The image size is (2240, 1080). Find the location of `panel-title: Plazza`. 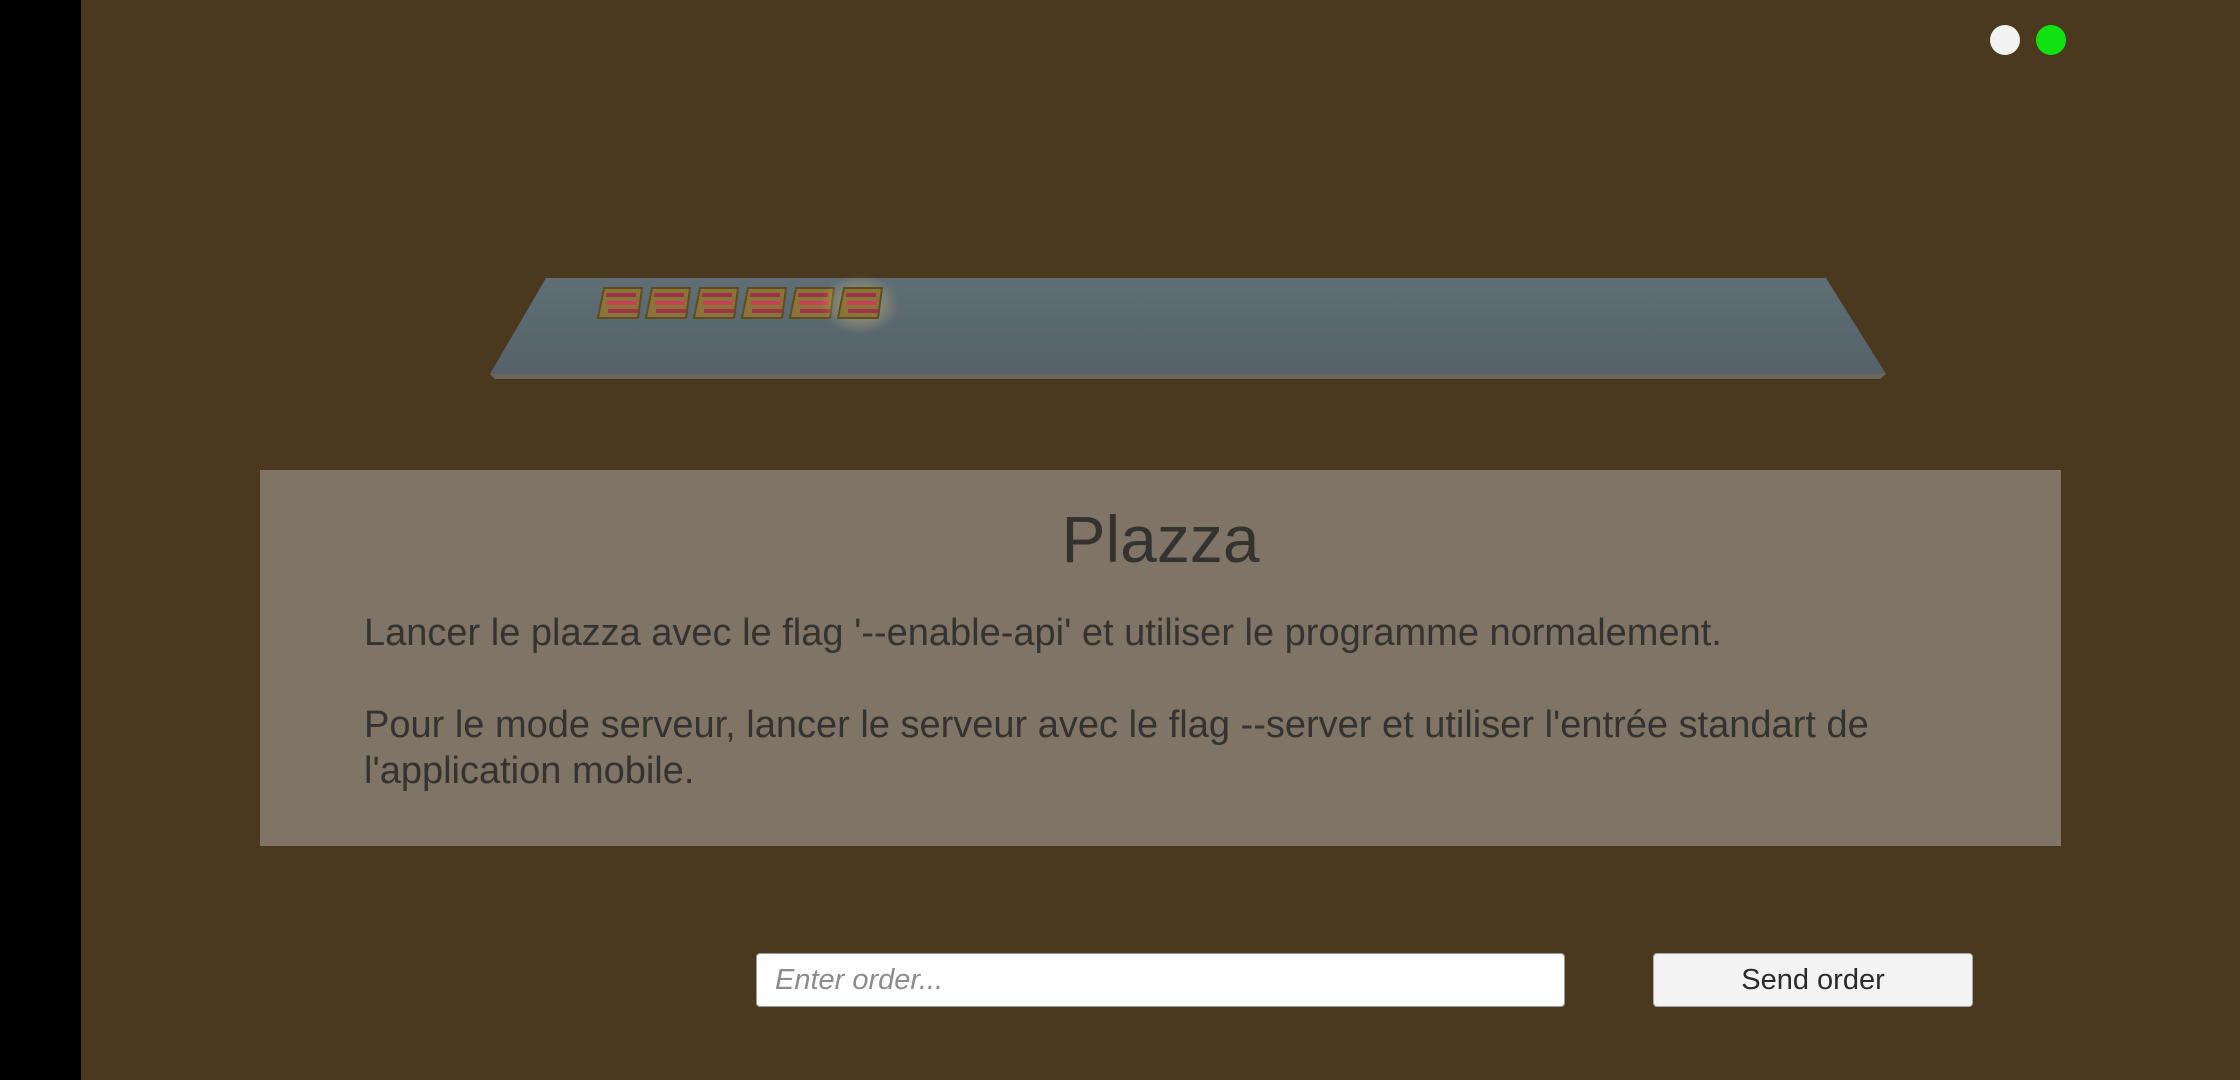

panel-title: Plazza is located at coordinates (1160, 539).